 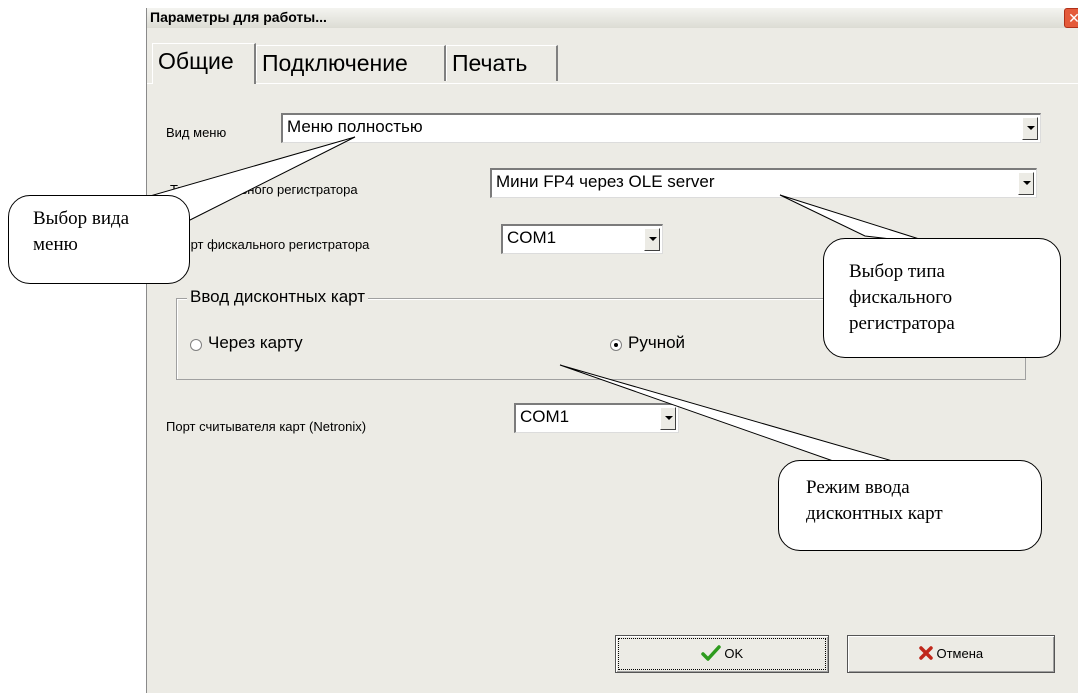 What do you see at coordinates (874, 513) in the screenshot?
I see `discount-callout-line2: дисконтных карт` at bounding box center [874, 513].